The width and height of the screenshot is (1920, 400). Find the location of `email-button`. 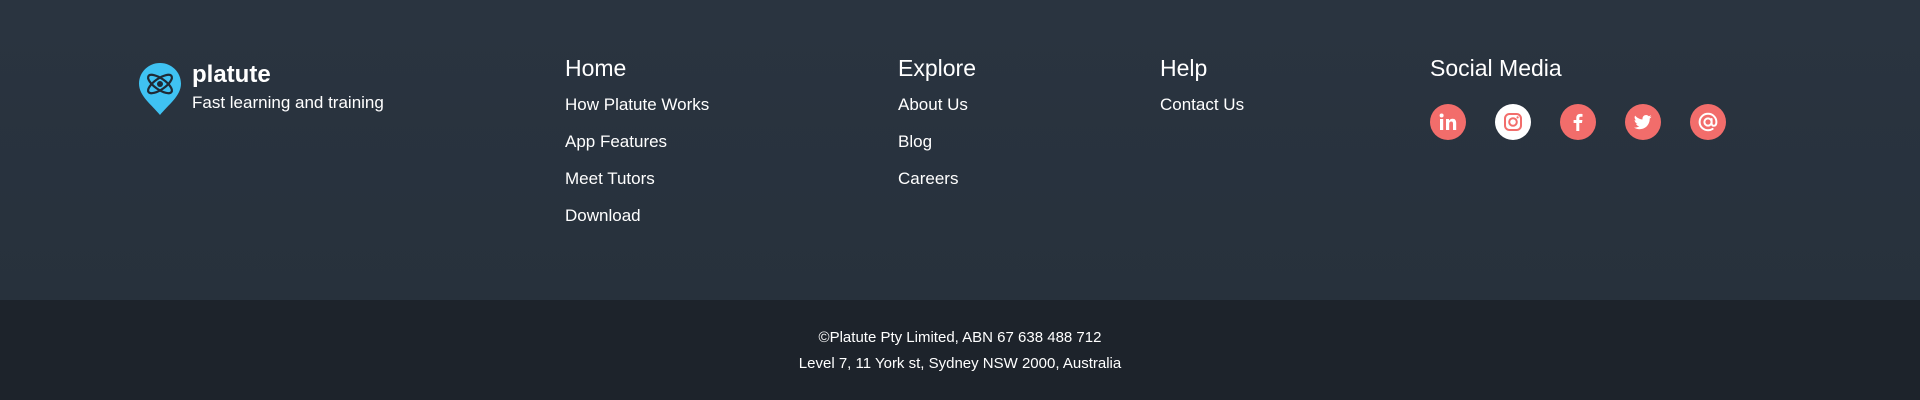

email-button is located at coordinates (1708, 122).